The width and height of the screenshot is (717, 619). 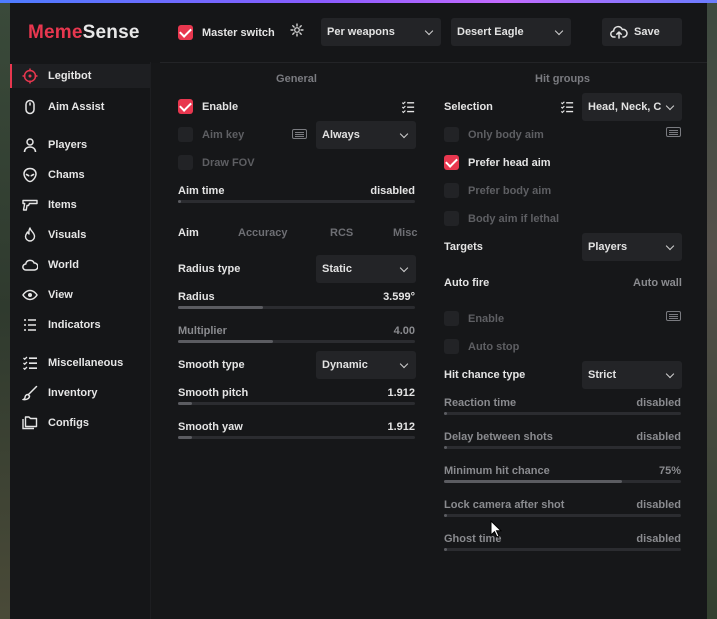 What do you see at coordinates (366, 135) in the screenshot?
I see `aim-key-mode-select: Always` at bounding box center [366, 135].